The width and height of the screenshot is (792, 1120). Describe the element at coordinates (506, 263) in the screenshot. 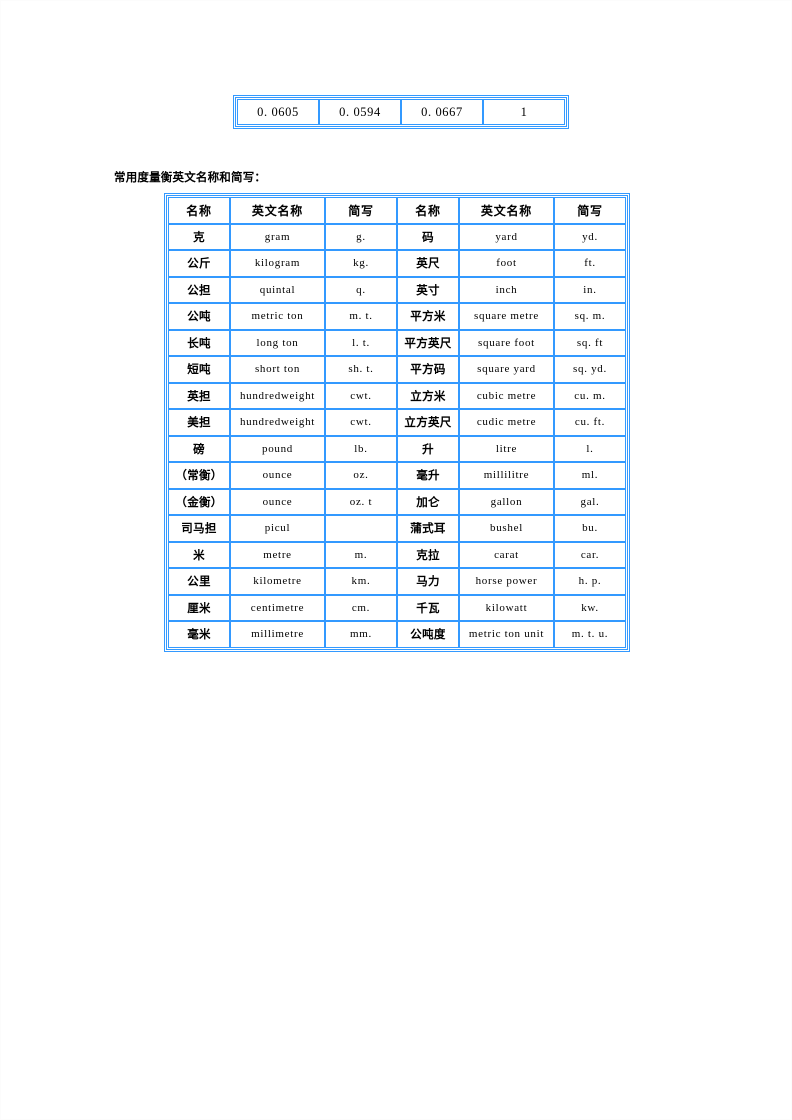

I see `unit-english-right: foot` at that location.